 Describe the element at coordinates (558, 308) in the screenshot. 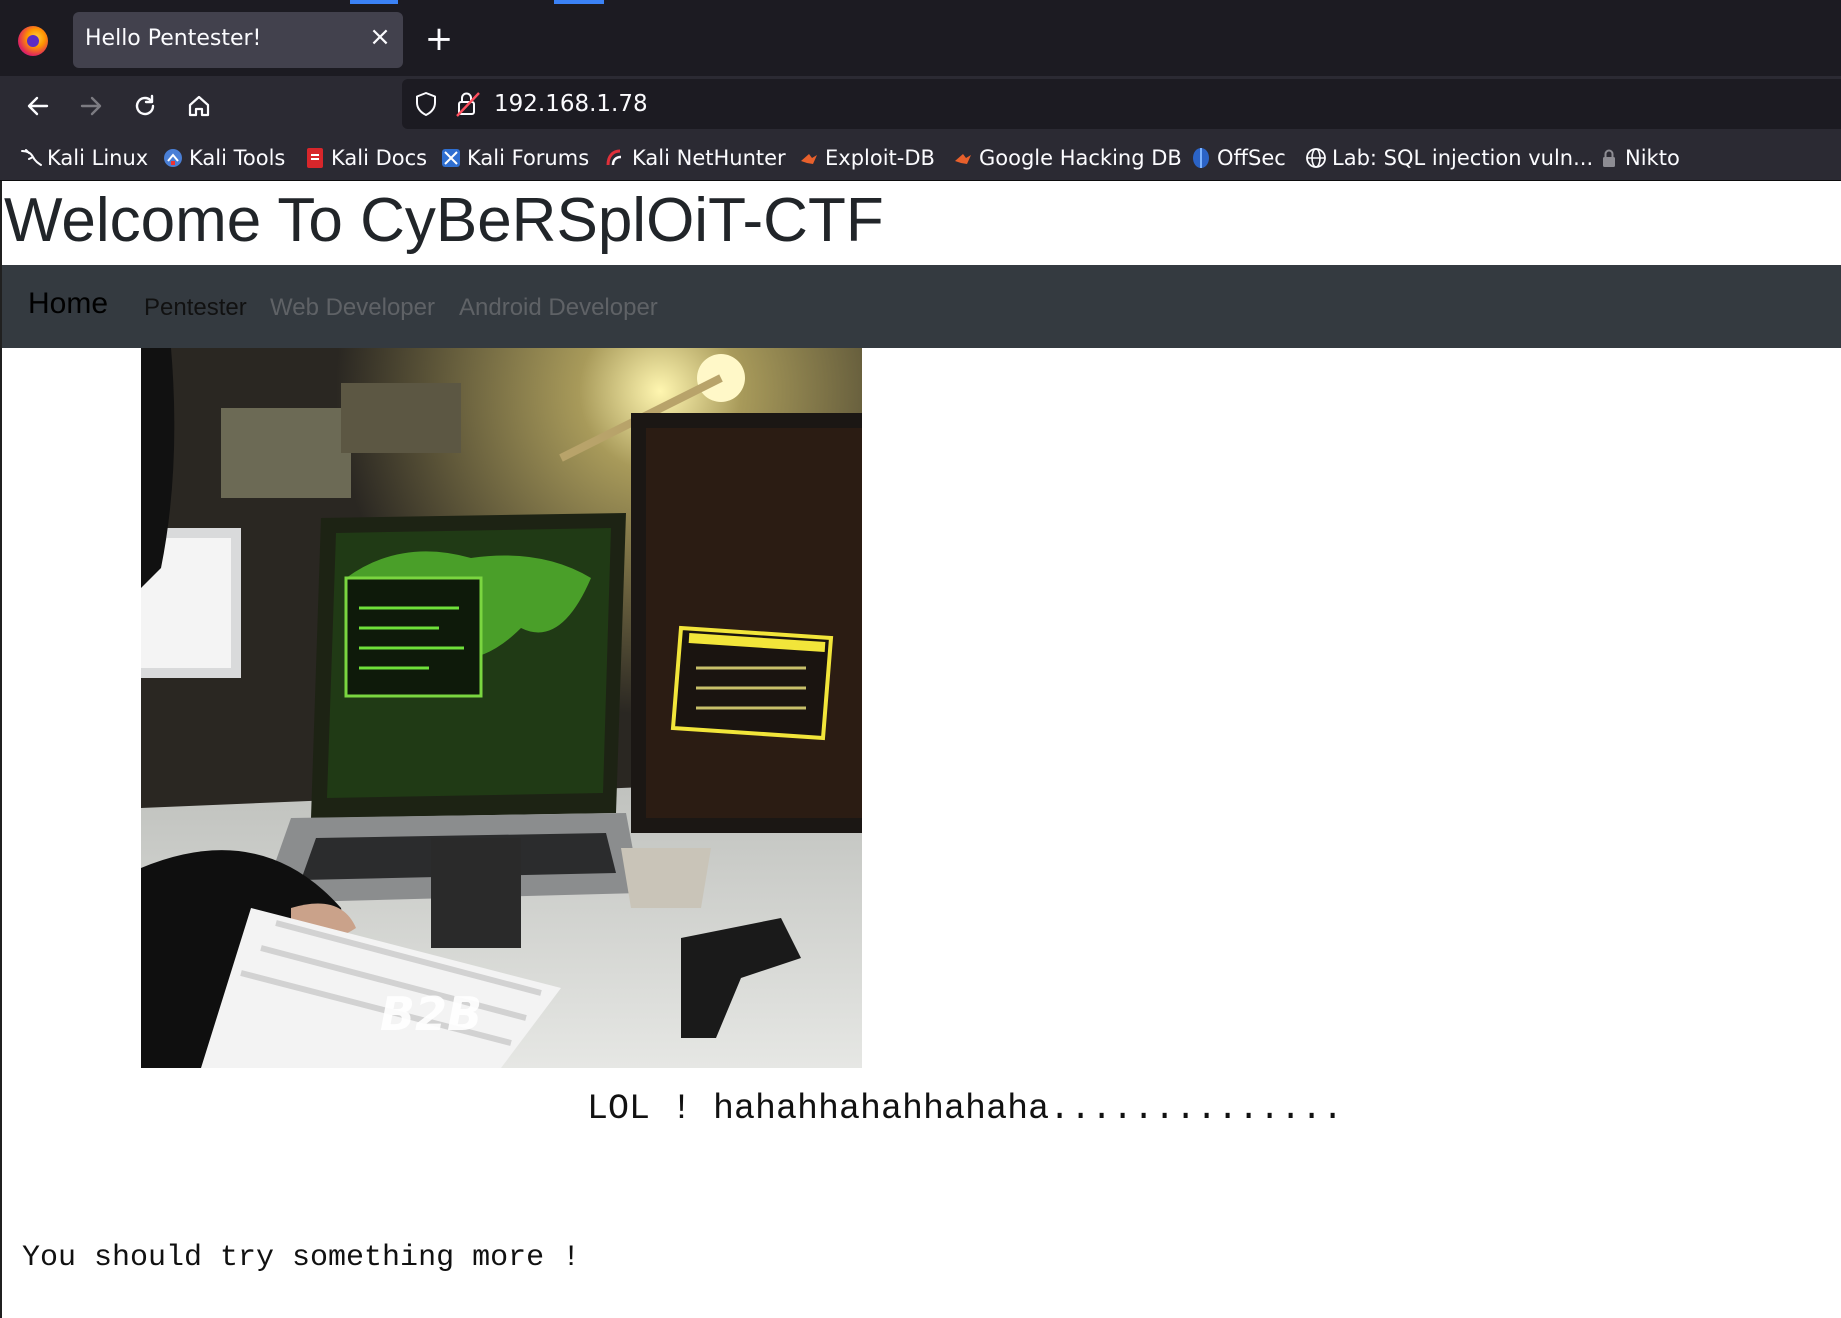

I see `nav-link-android-developer: Android Developer` at that location.